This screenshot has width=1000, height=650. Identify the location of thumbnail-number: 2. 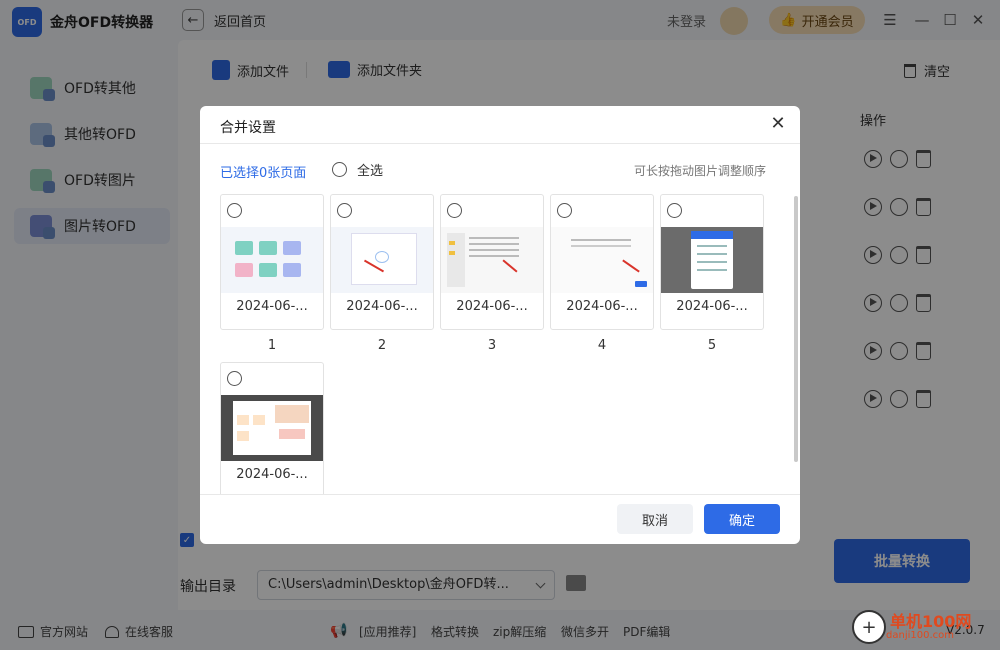
(382, 345).